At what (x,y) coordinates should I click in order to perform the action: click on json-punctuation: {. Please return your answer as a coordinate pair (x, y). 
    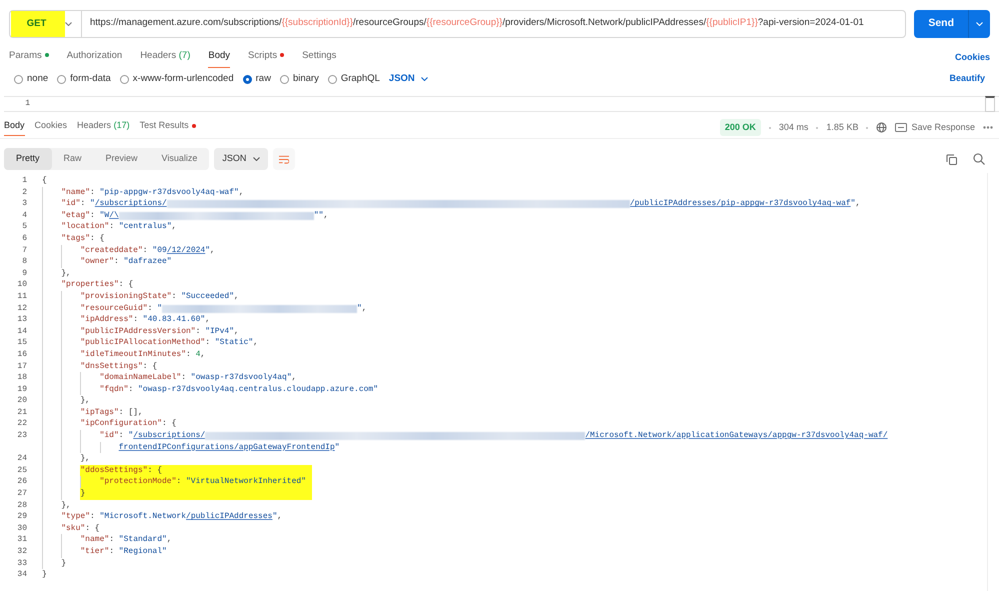
    Looking at the image, I should click on (44, 181).